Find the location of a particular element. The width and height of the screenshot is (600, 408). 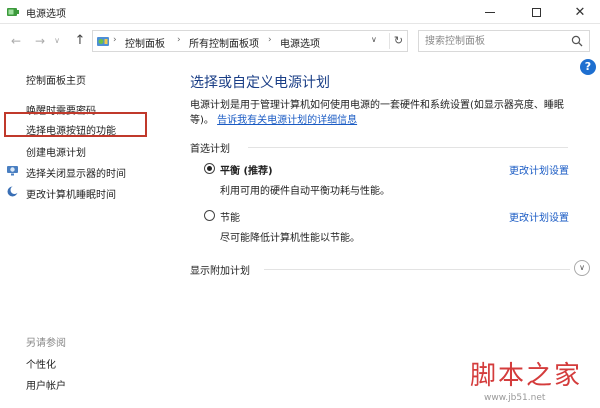

breadcrumb-control-panel: 控制面板 is located at coordinates (145, 42).